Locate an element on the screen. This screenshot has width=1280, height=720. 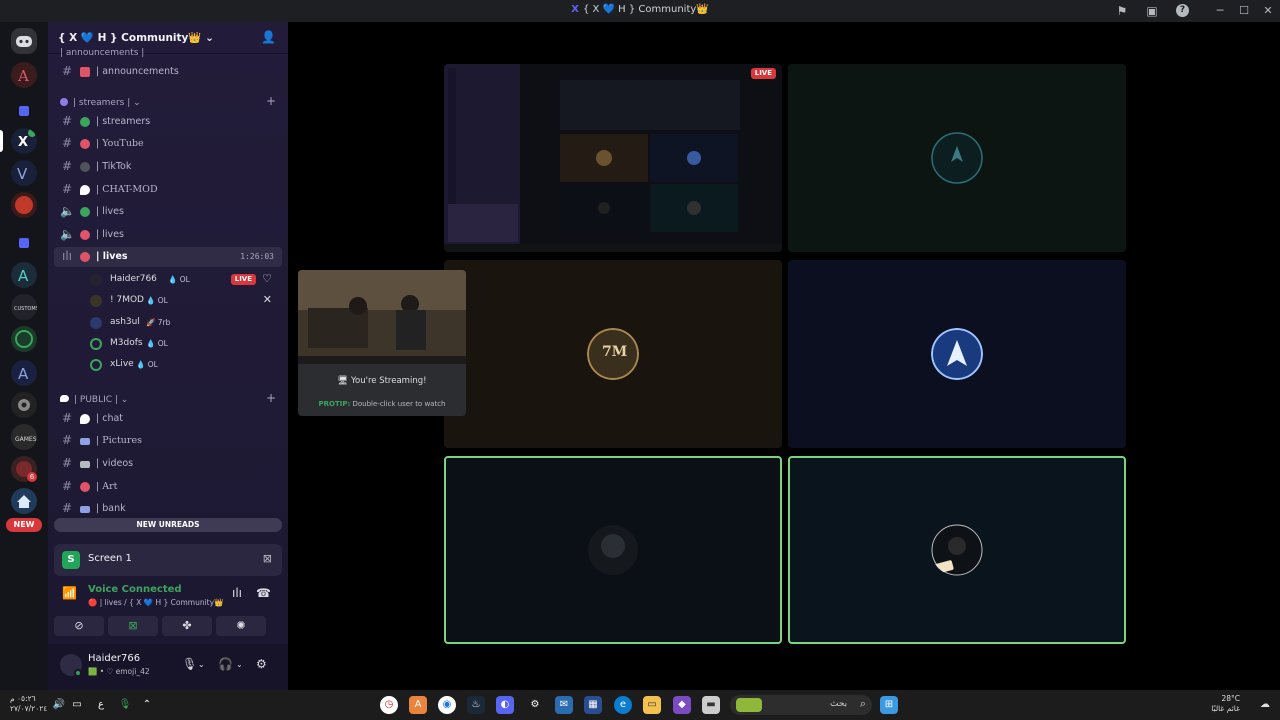
server-icon-gear is located at coordinates (24, 405).